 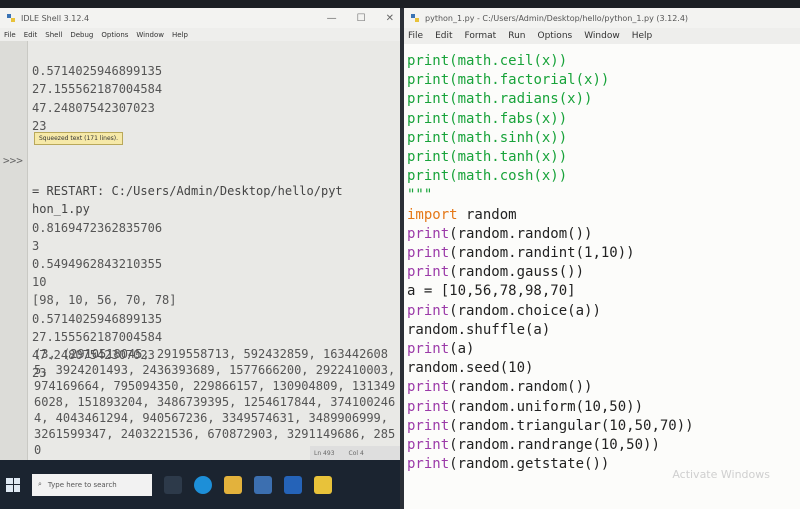 I want to click on code-line: random.shuffle(a), so click(x=550, y=330).